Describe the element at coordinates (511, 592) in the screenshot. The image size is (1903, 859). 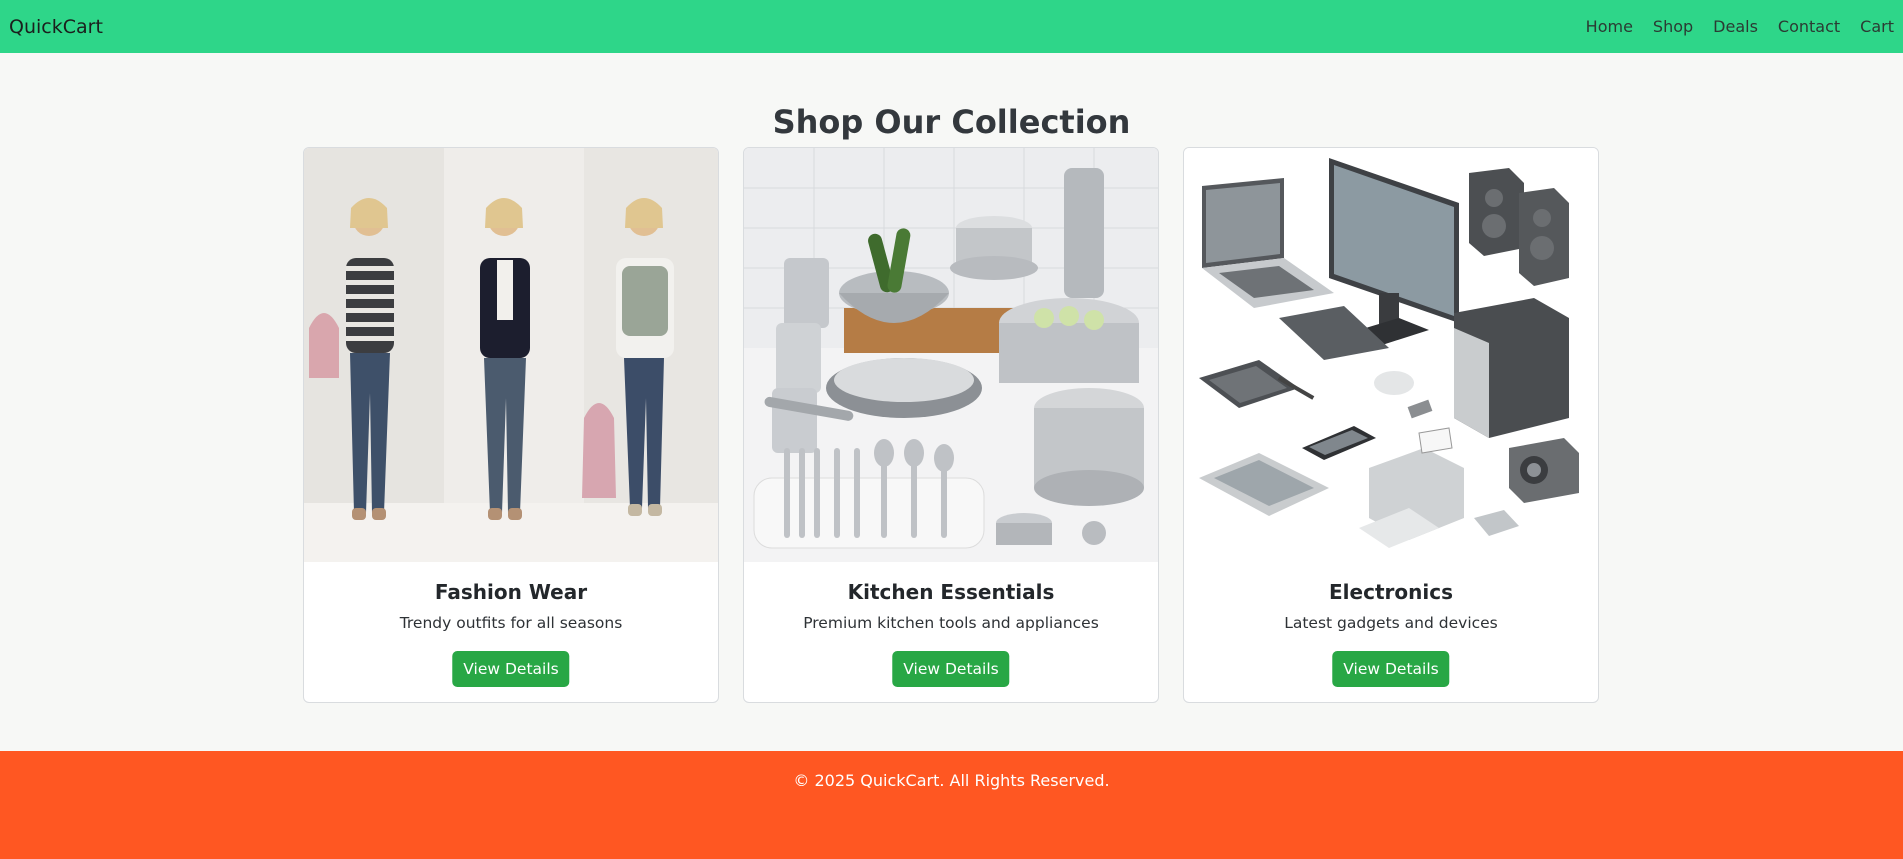
I see `card-title: Fashion Wear` at that location.